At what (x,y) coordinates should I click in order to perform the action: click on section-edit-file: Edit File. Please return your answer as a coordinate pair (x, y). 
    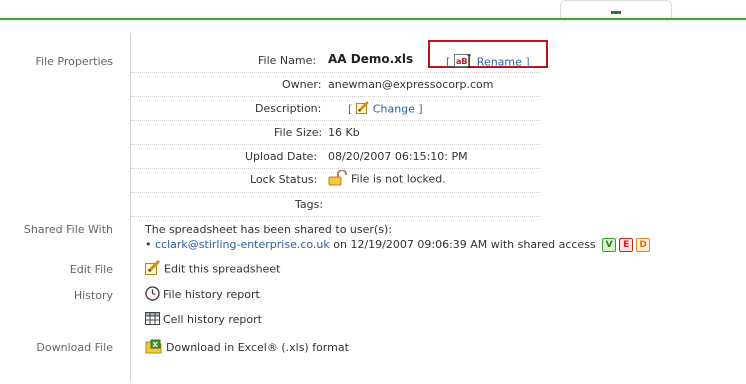
    Looking at the image, I should click on (91, 269).